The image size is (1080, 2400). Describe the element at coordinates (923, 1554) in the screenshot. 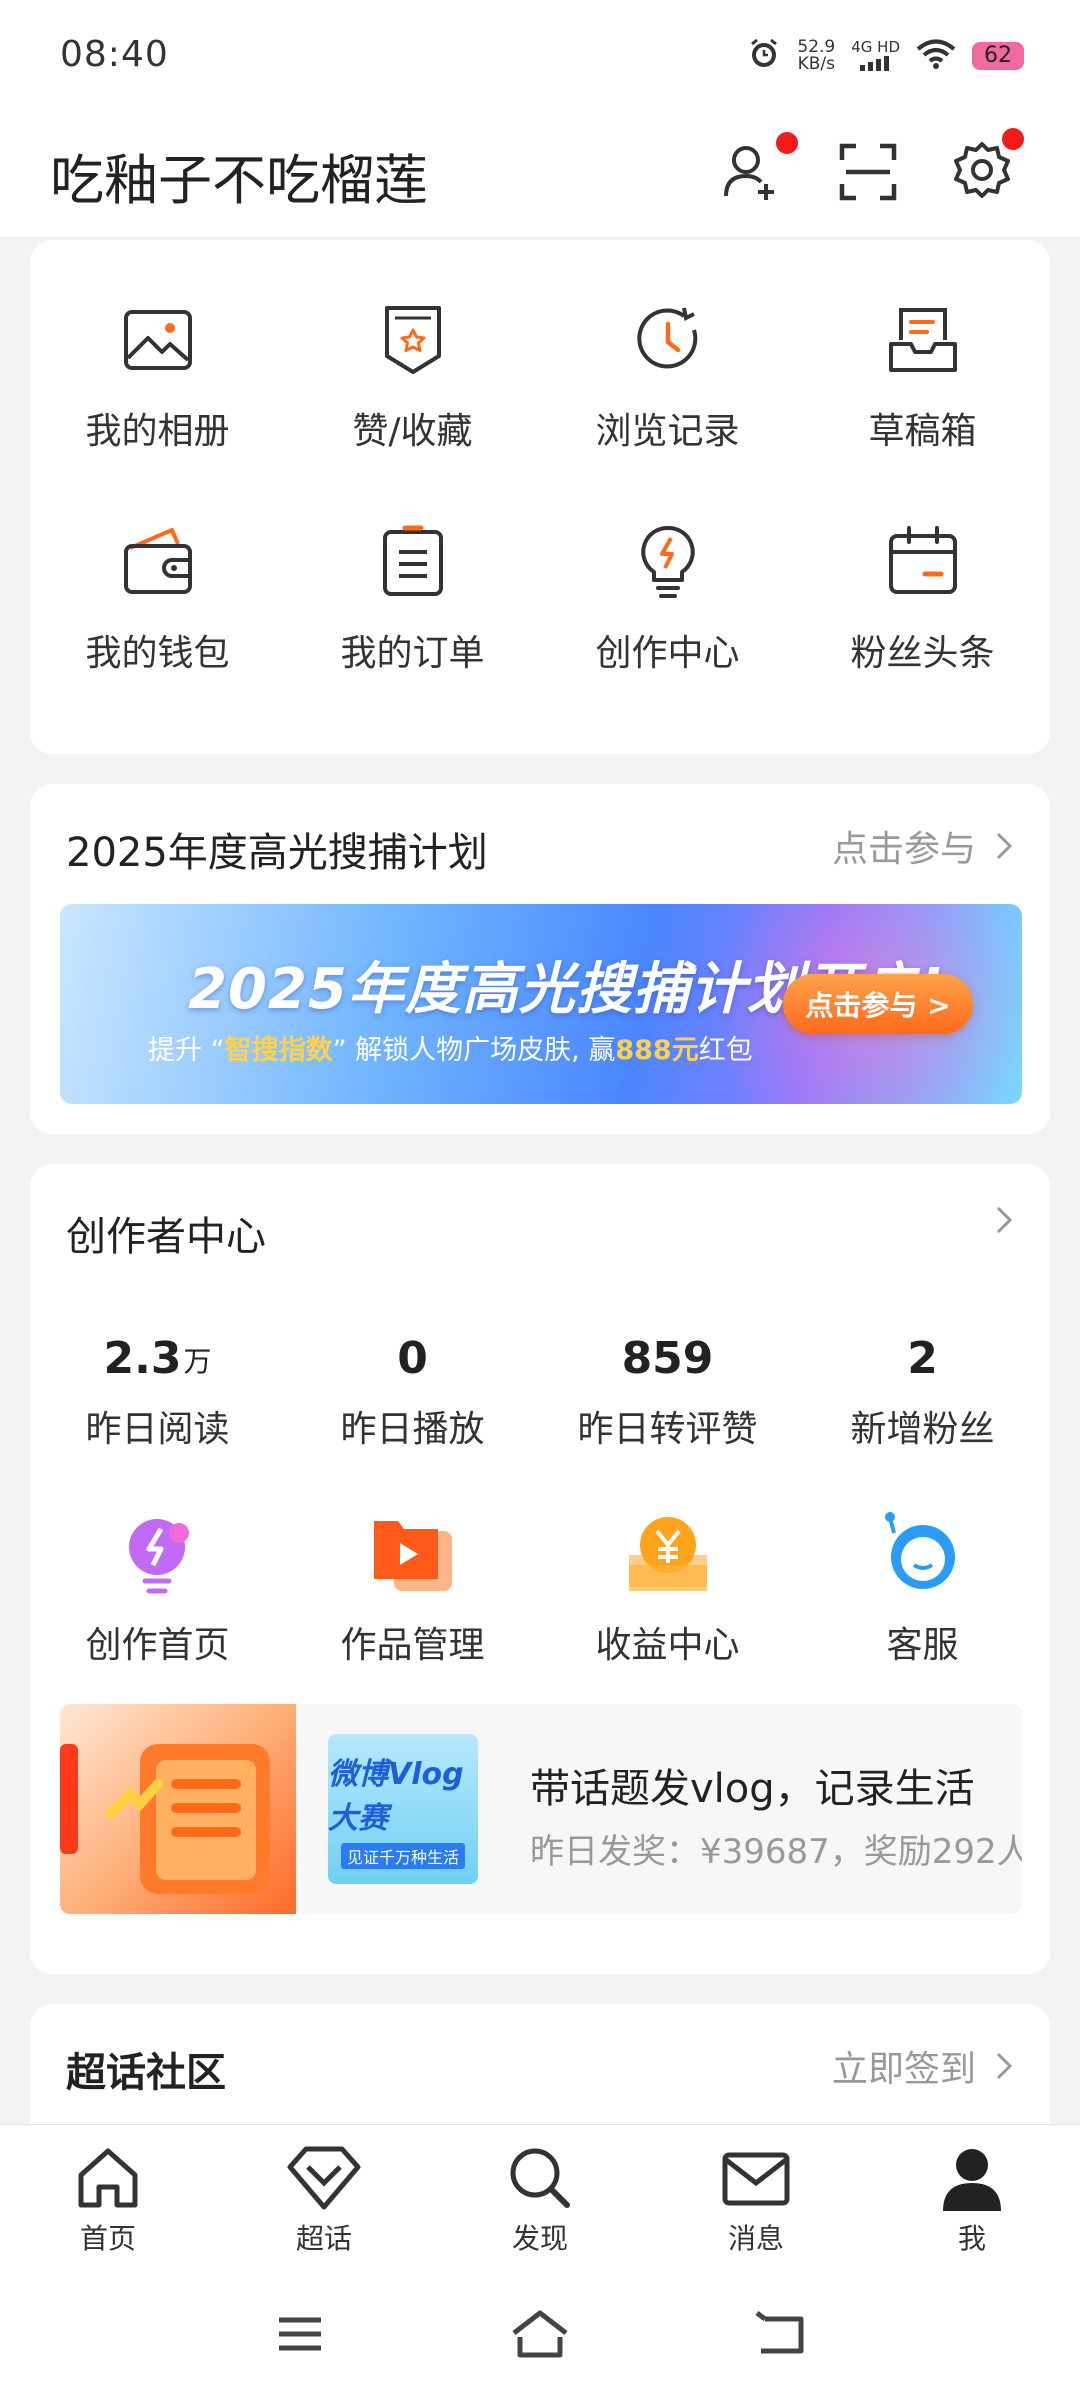

I see `customer-service-icon` at that location.